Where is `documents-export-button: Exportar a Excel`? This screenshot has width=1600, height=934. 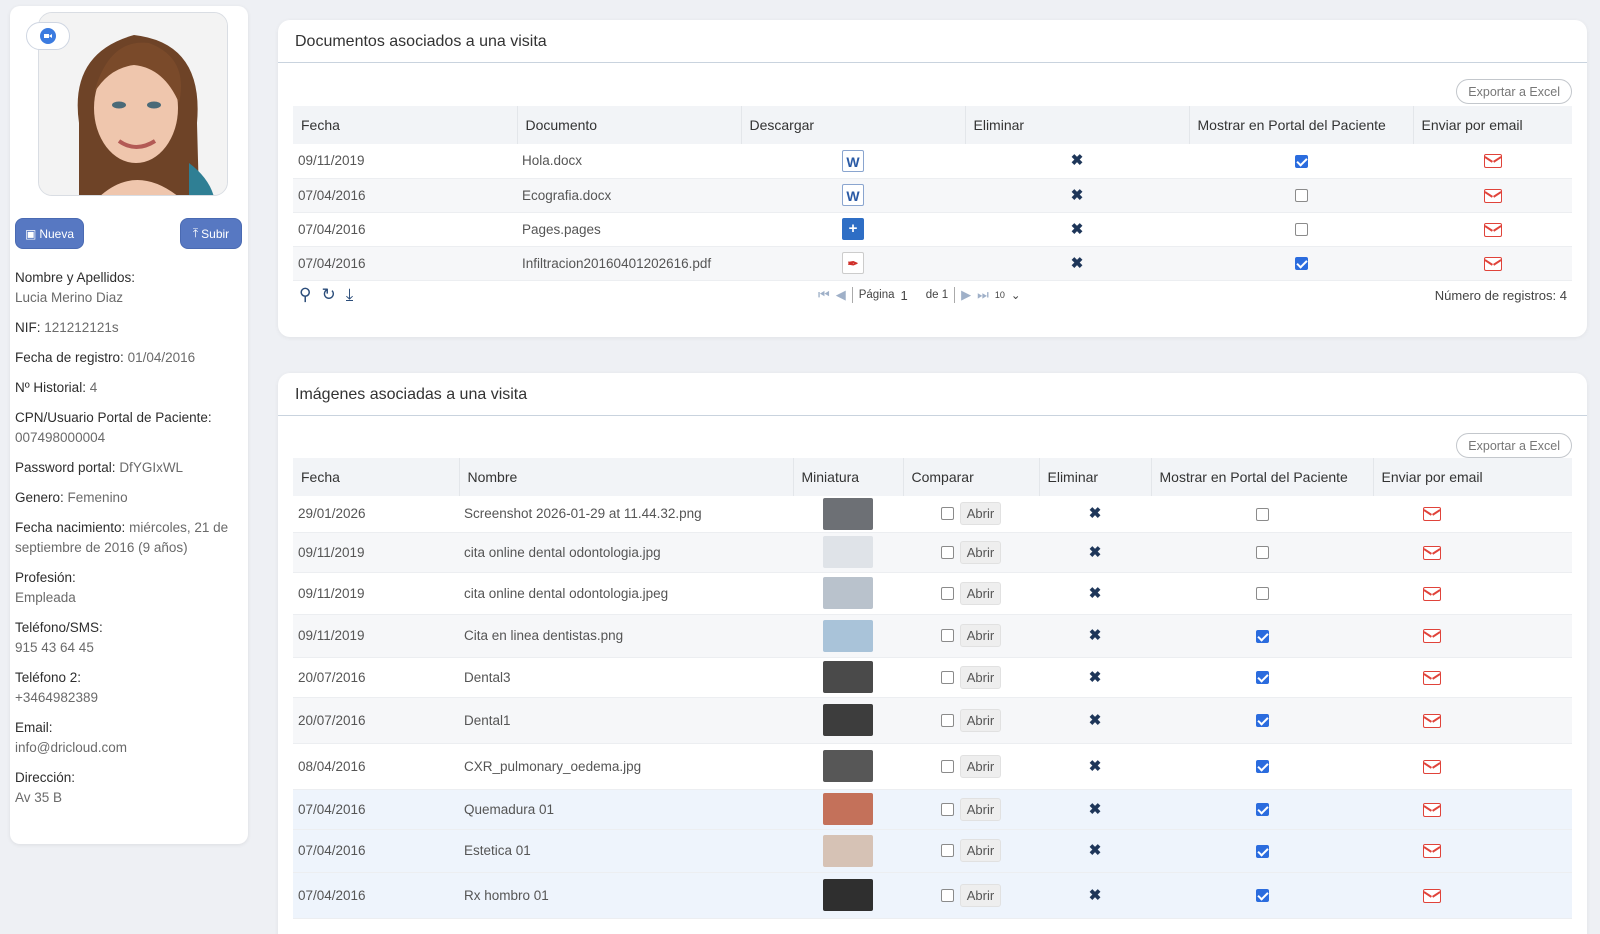
documents-export-button: Exportar a Excel is located at coordinates (1514, 91).